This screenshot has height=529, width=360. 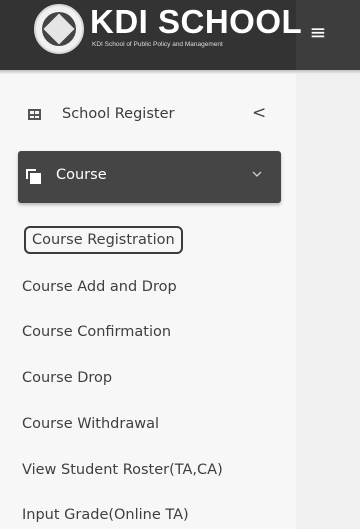 What do you see at coordinates (118, 114) in the screenshot?
I see `sidebar-item-label: School Register` at bounding box center [118, 114].